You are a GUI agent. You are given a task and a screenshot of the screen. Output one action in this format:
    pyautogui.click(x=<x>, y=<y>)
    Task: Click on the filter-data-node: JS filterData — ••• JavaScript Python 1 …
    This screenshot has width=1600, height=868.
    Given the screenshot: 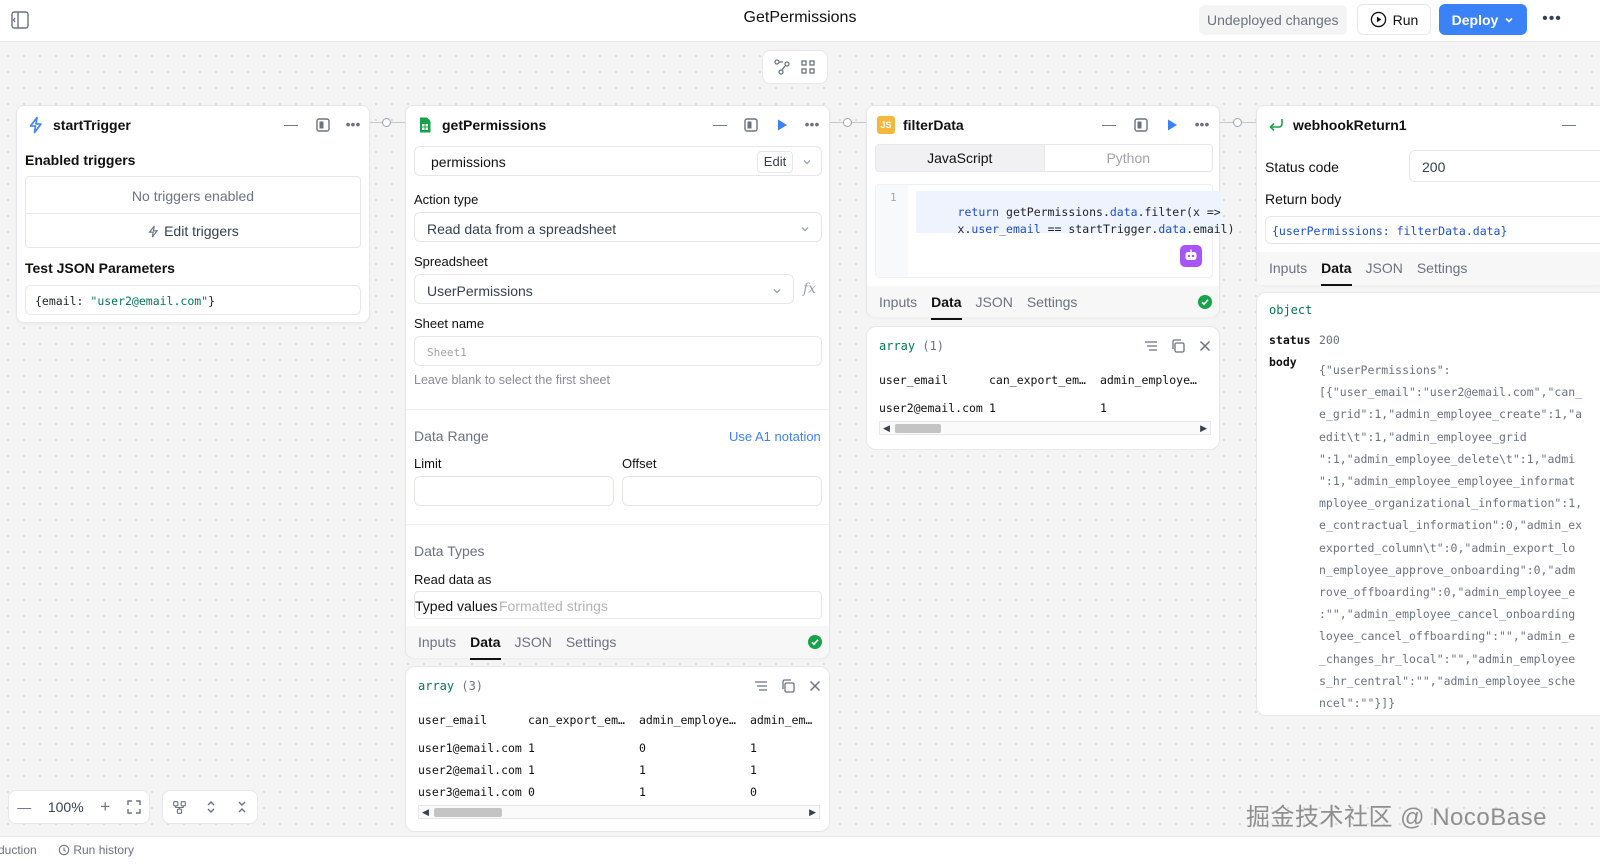 What is the action you would take?
    pyautogui.click(x=1050, y=212)
    